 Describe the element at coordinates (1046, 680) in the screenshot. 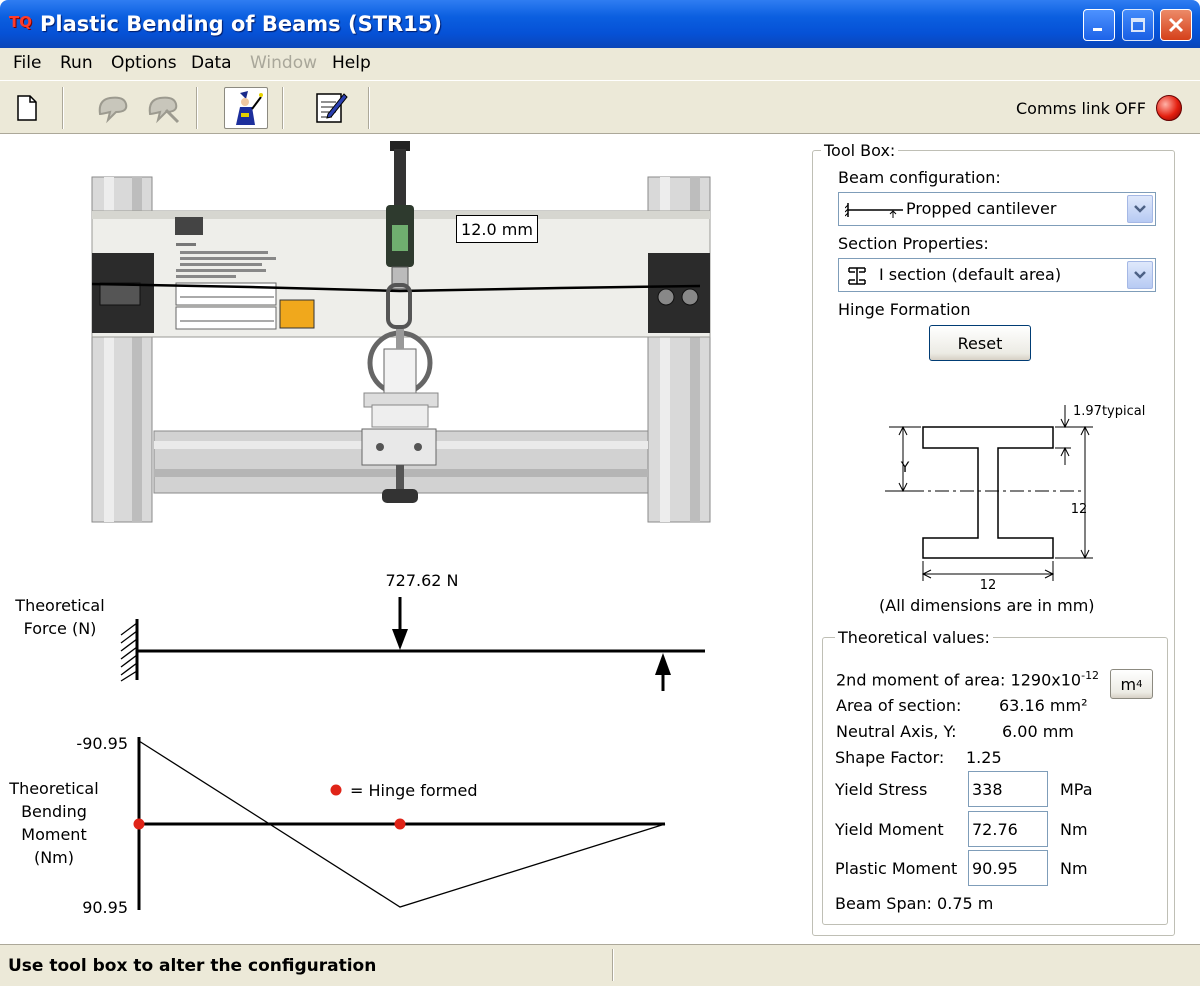

I see `moment-of-area-value: 1290x10` at that location.